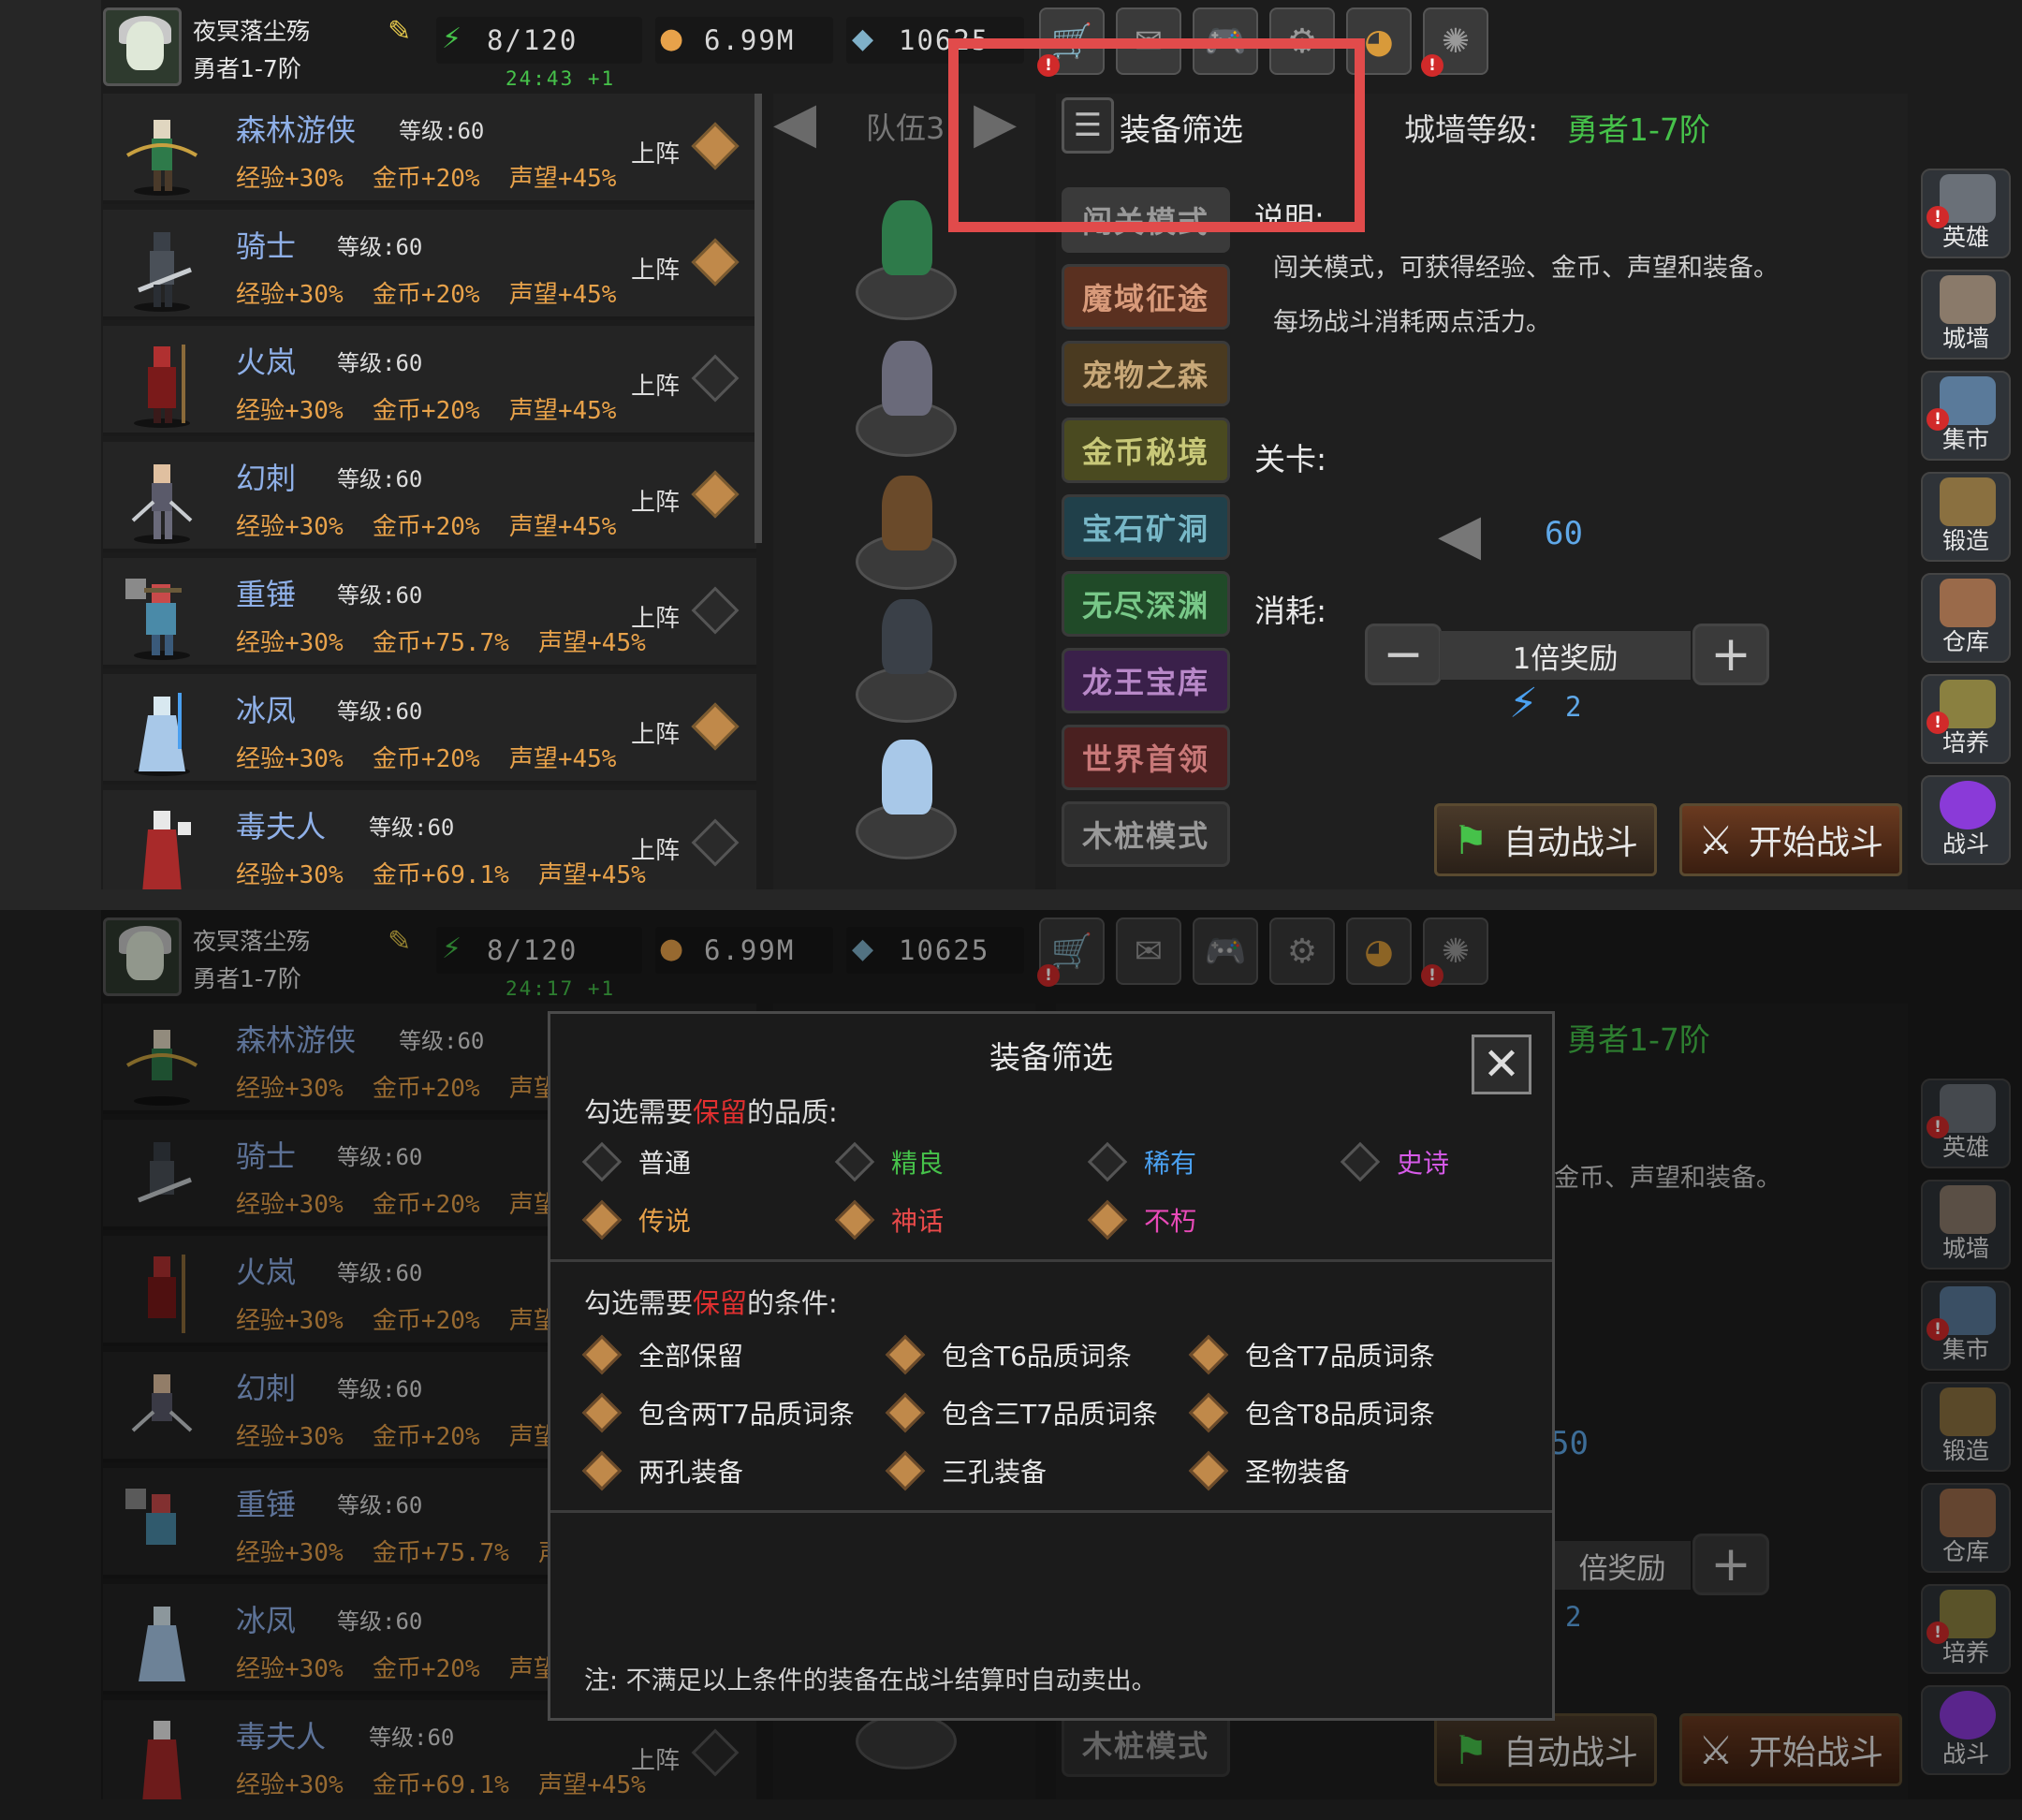  I want to click on cond-two-t7: 包含两T7品质词条, so click(718, 1412).